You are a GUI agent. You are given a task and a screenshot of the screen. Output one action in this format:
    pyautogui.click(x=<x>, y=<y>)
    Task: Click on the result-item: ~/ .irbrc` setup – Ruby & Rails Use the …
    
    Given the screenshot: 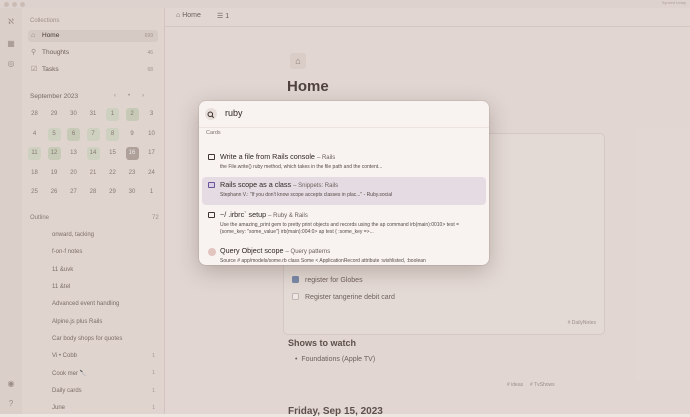 What is the action you would take?
    pyautogui.click(x=344, y=222)
    